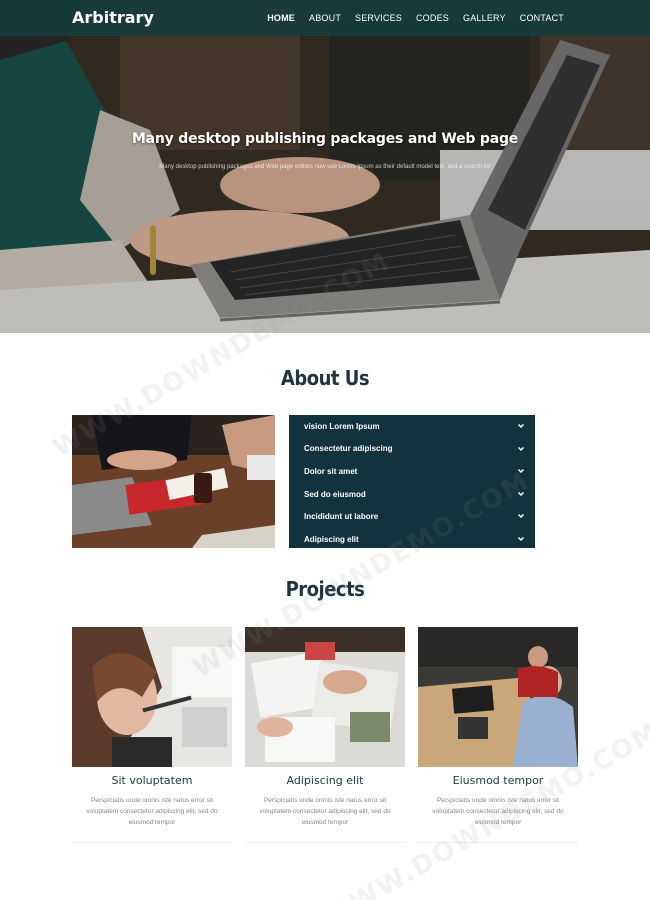  Describe the element at coordinates (378, 18) in the screenshot. I see `nav-services: SERVICES` at that location.